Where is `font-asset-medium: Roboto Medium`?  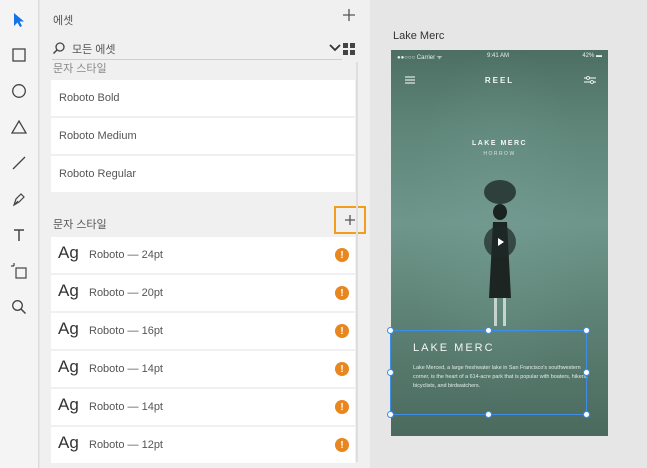 font-asset-medium: Roboto Medium is located at coordinates (203, 136).